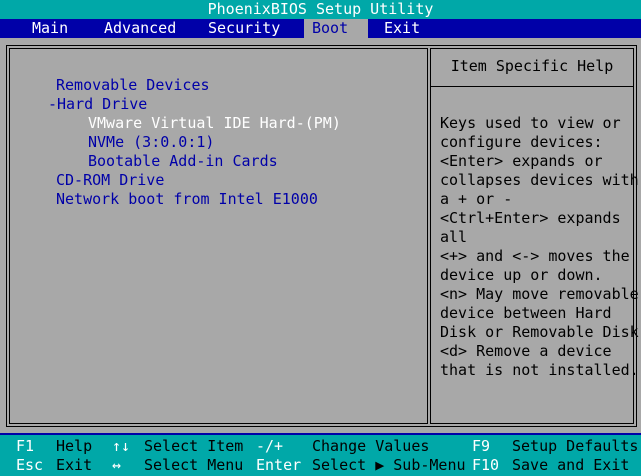 The width and height of the screenshot is (641, 476). I want to click on f1-key: F1, so click(25, 446).